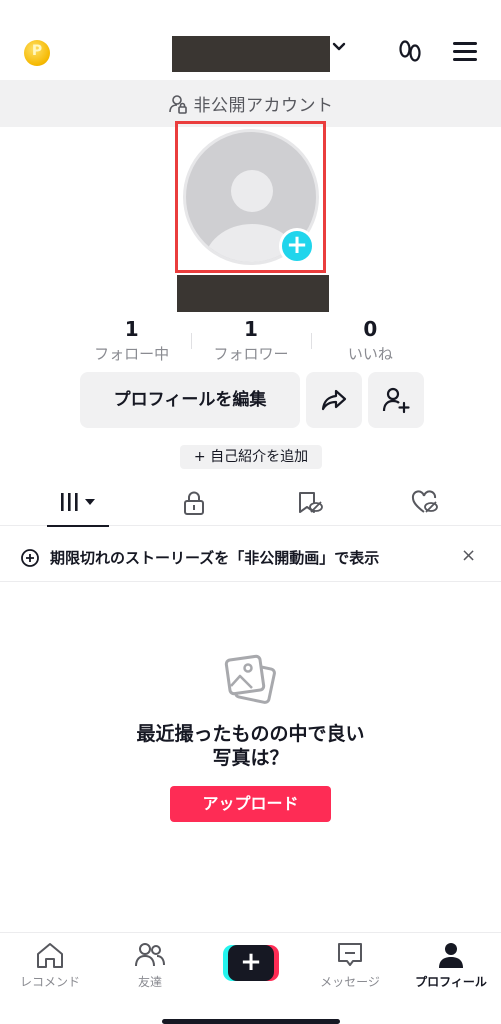 The image size is (501, 1024). I want to click on empty-title-line1: 最近撮ったものの中で良い, so click(250, 734).